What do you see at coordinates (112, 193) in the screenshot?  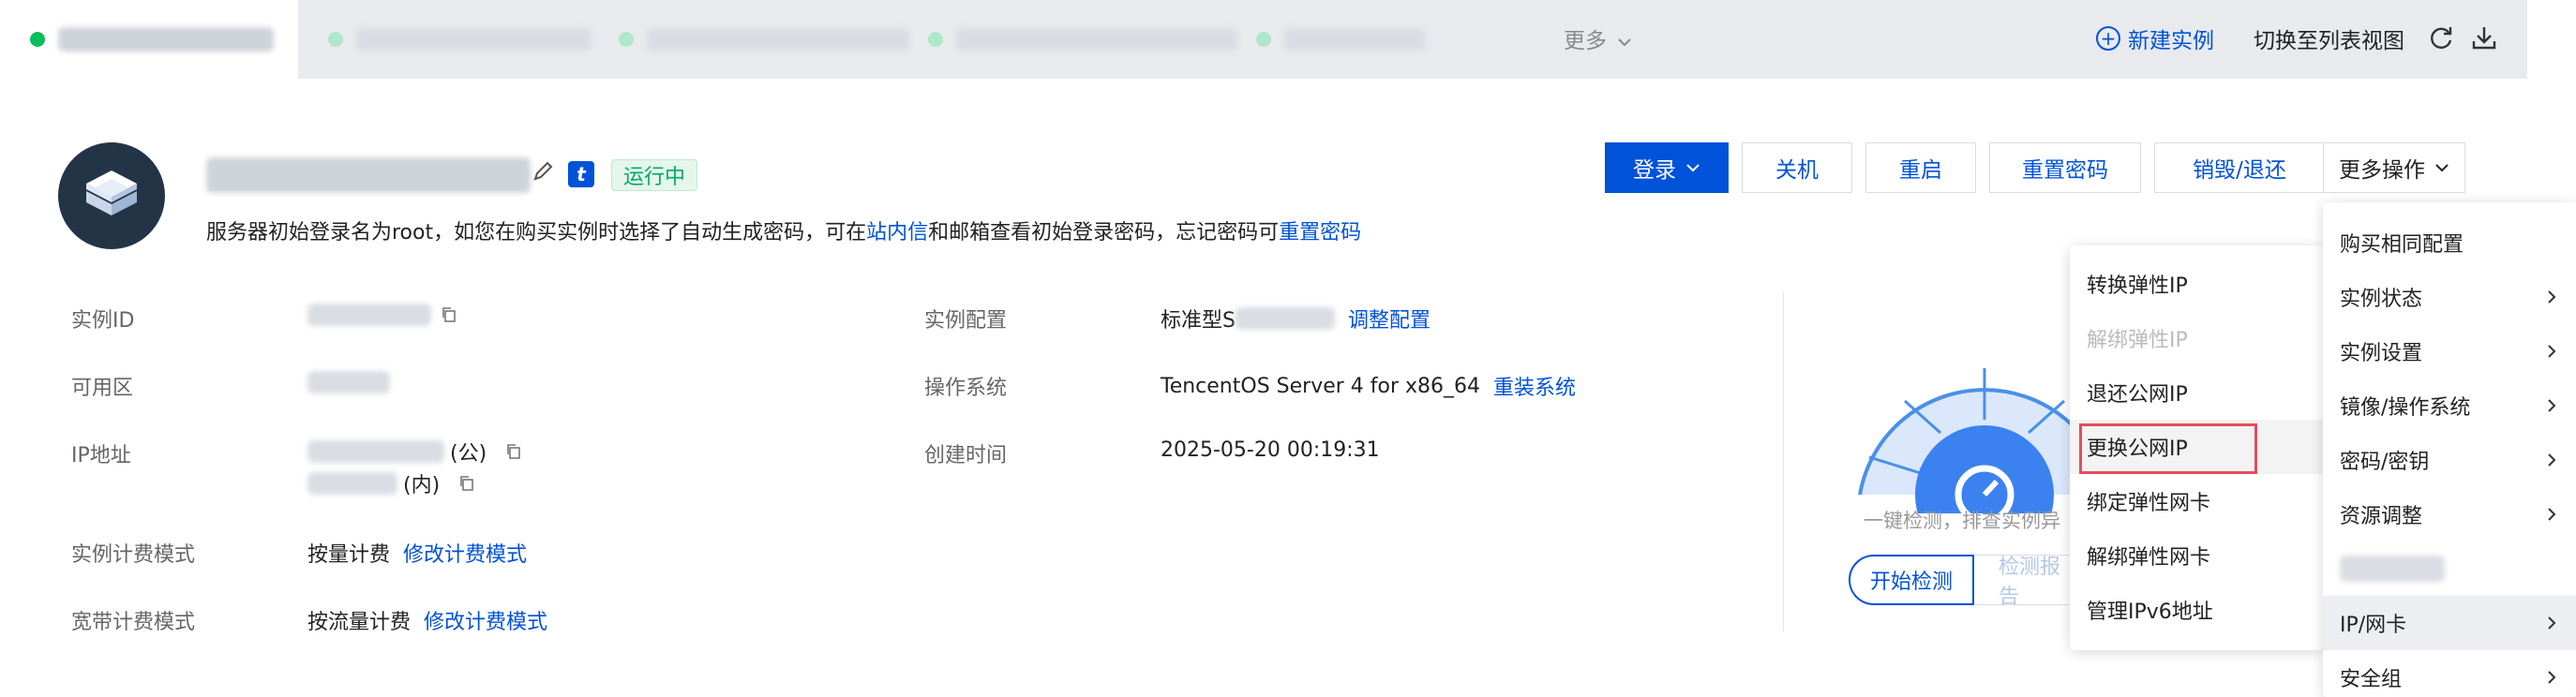 I see `server-stack-icon` at bounding box center [112, 193].